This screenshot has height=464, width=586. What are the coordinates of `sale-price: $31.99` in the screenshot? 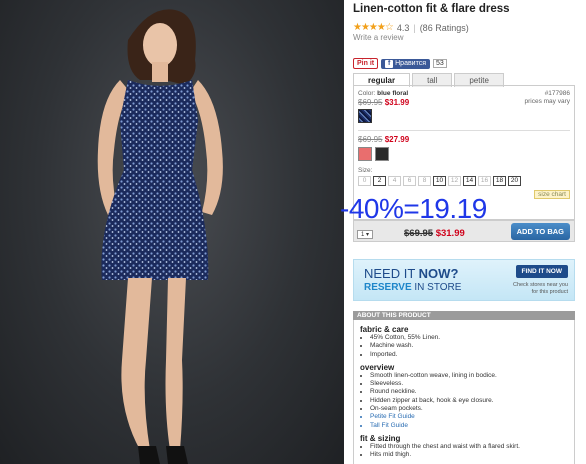 It's located at (397, 102).